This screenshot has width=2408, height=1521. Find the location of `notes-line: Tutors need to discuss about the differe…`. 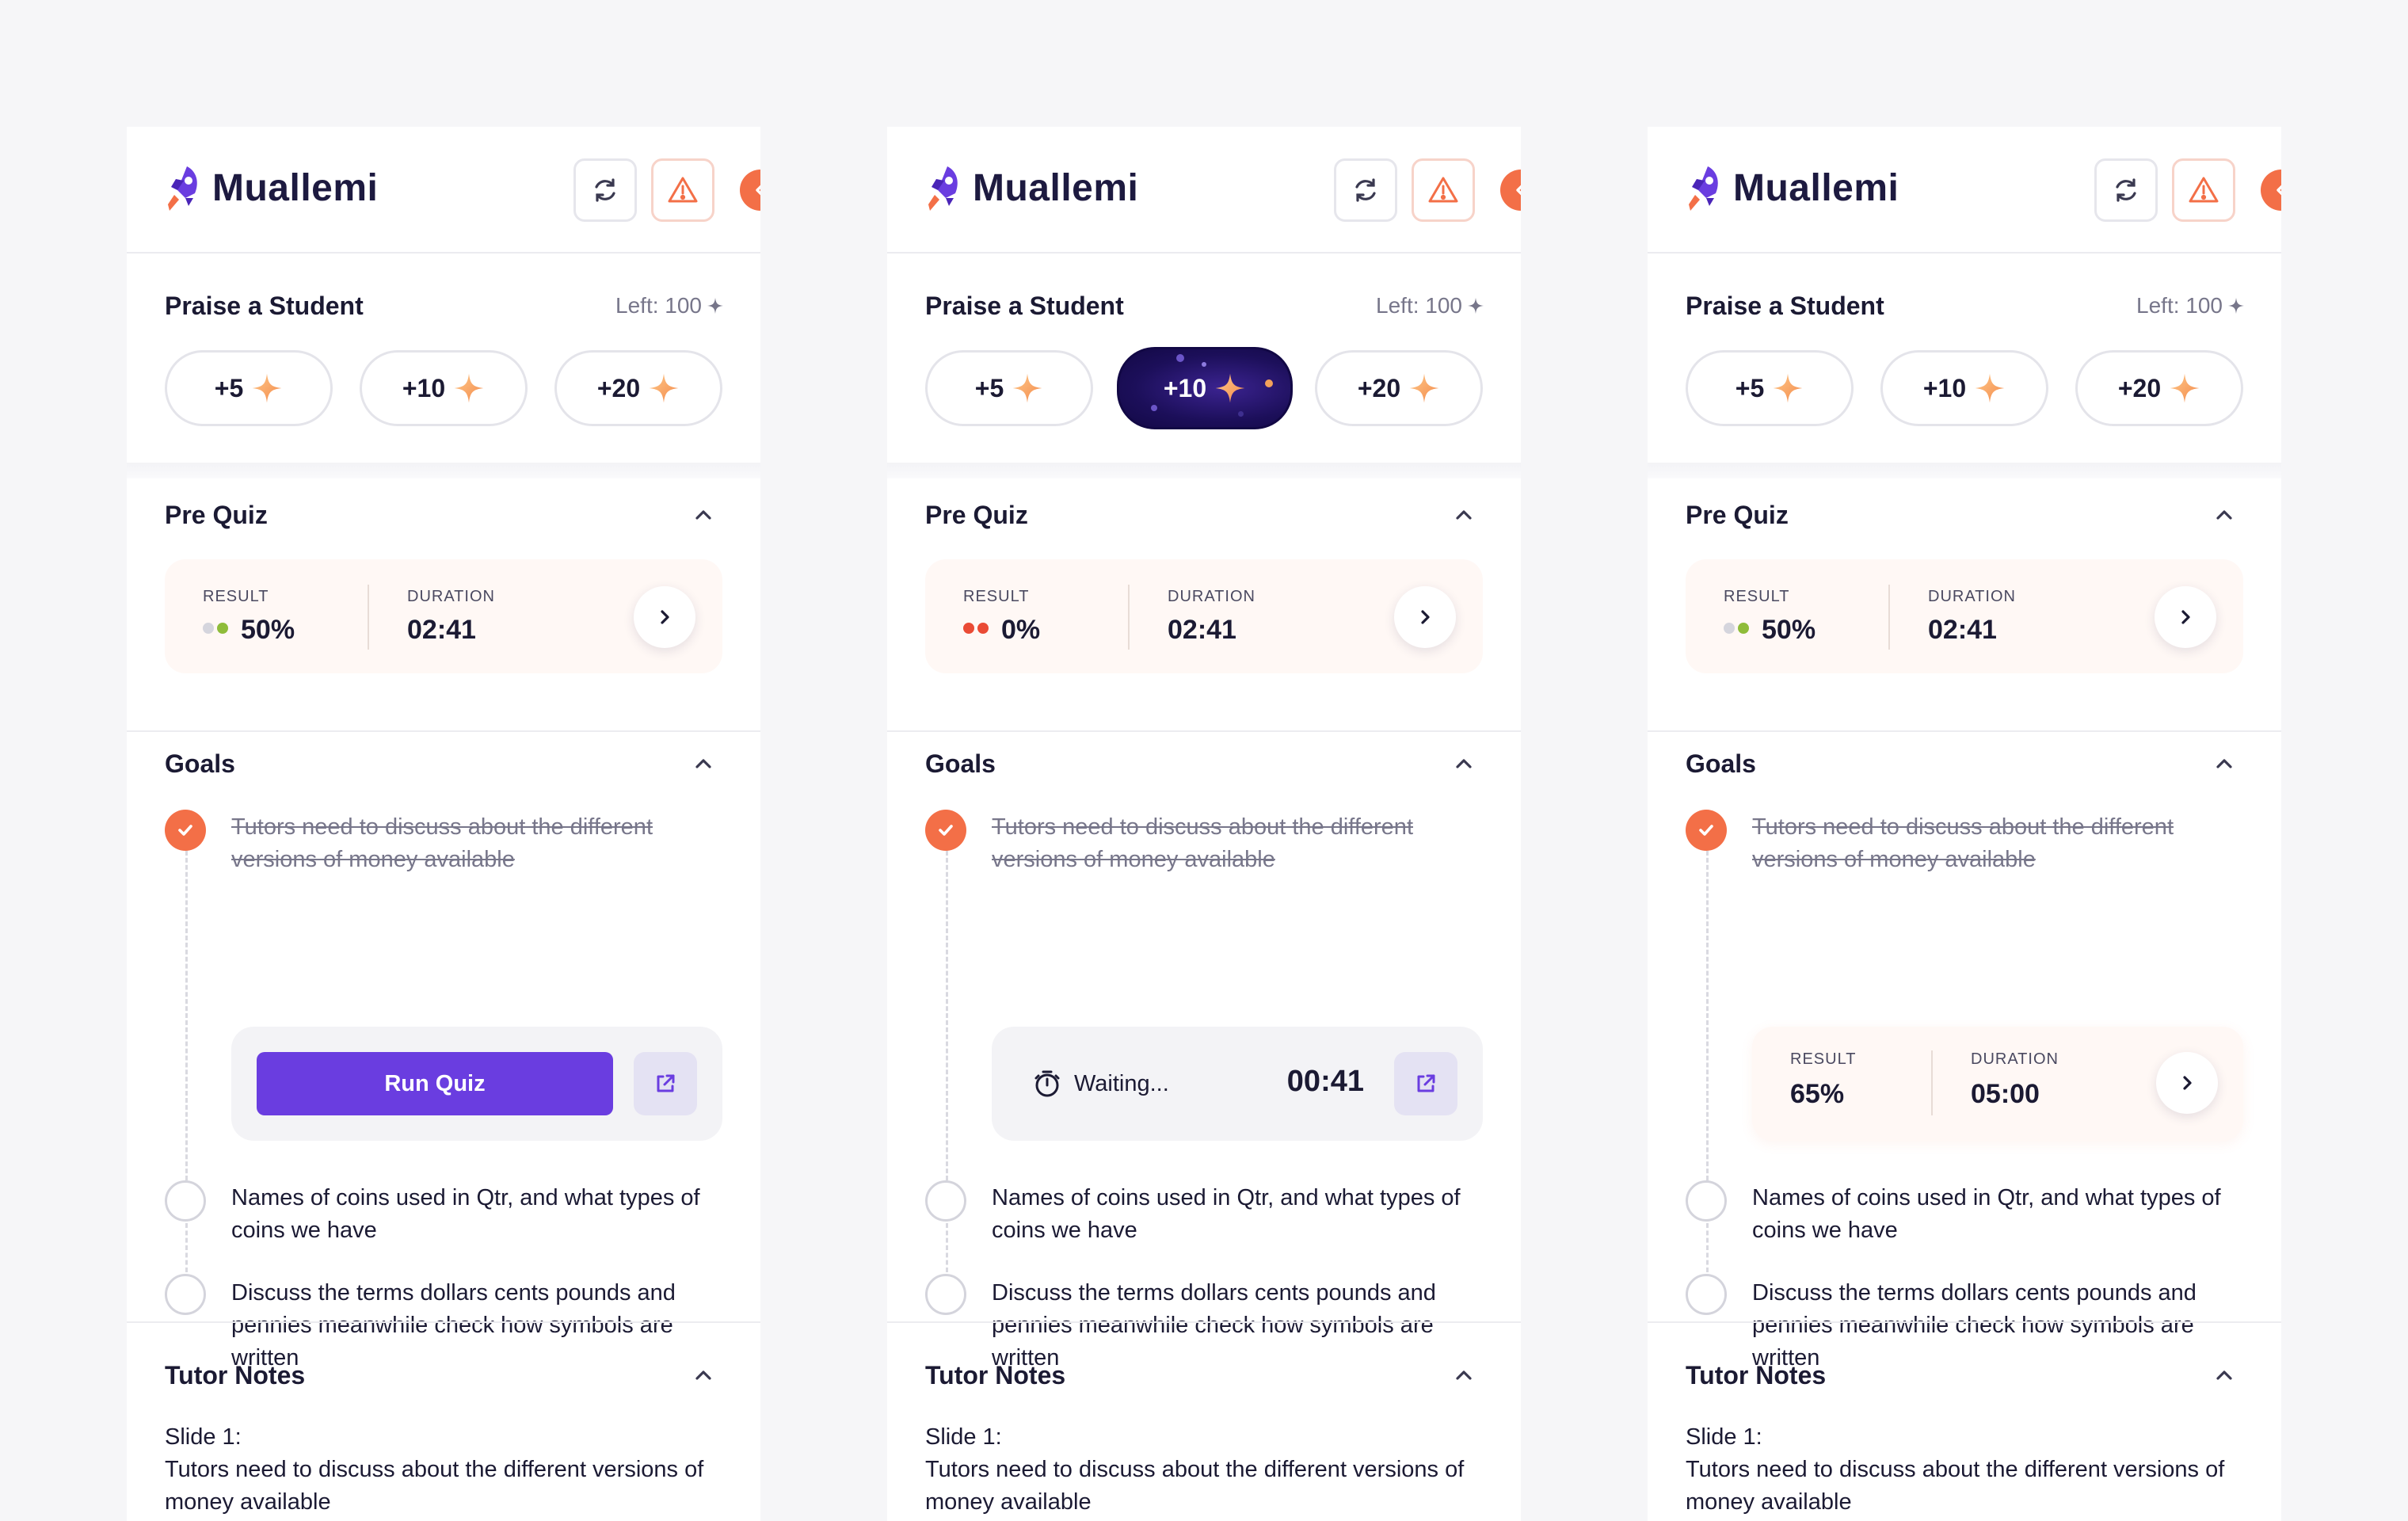

notes-line: Tutors need to discuss about the differe… is located at coordinates (1195, 1486).